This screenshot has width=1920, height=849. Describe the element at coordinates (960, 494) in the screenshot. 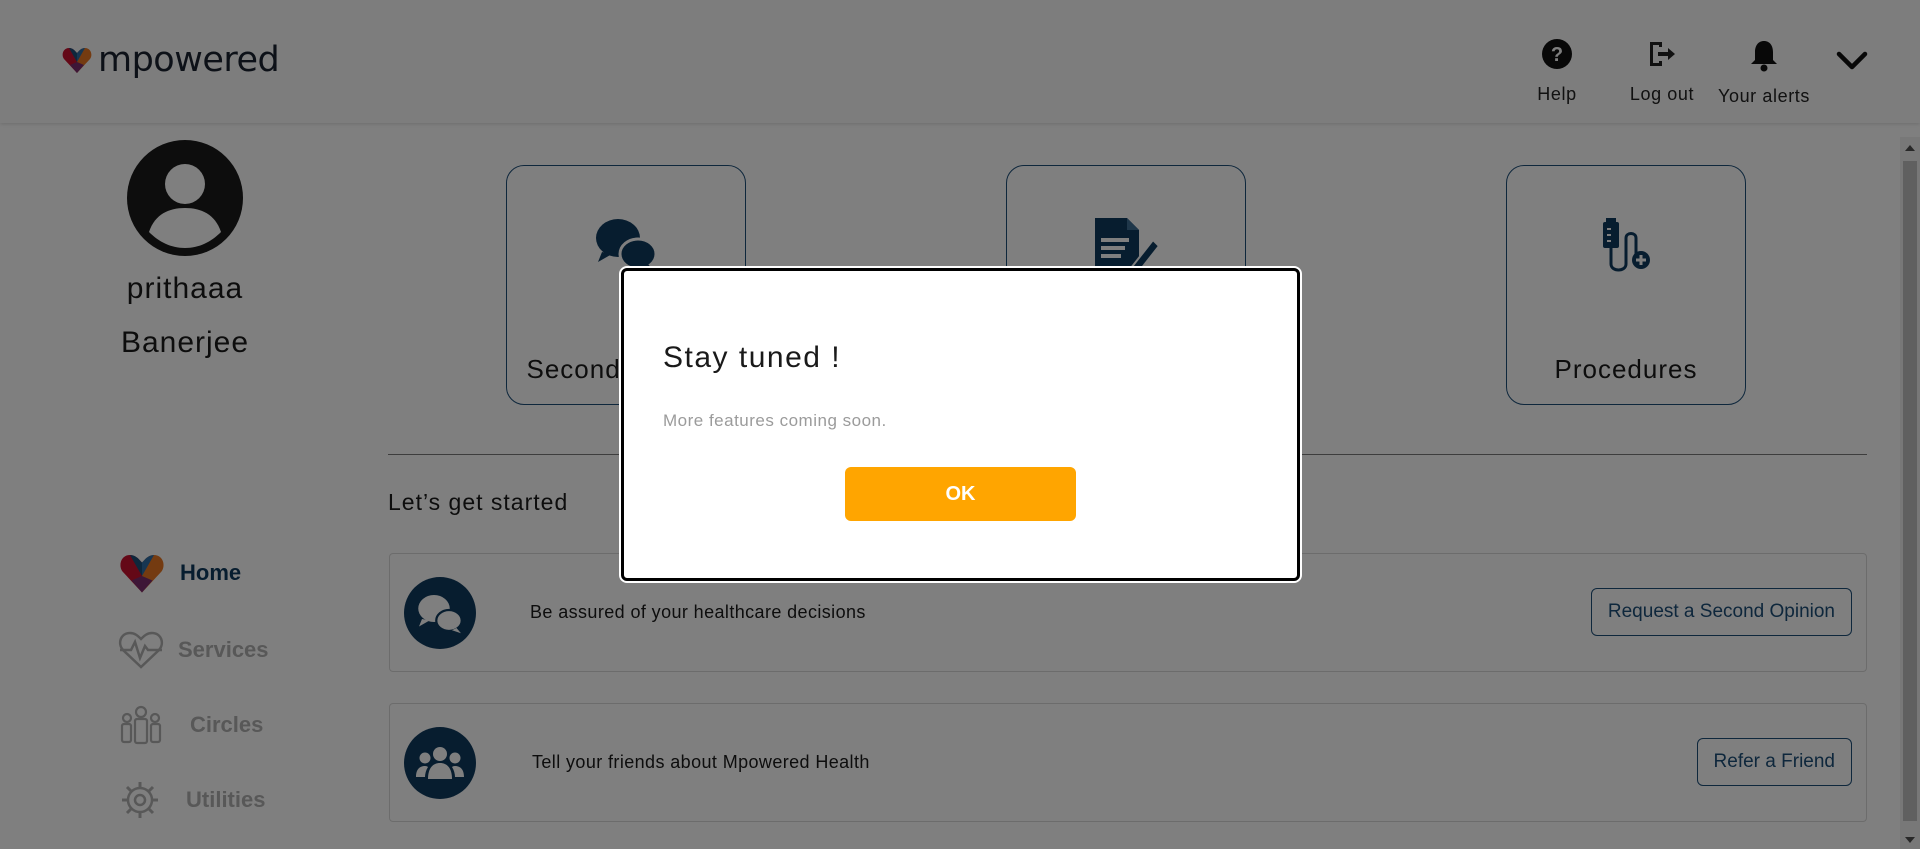

I see `ok-button: OK` at that location.